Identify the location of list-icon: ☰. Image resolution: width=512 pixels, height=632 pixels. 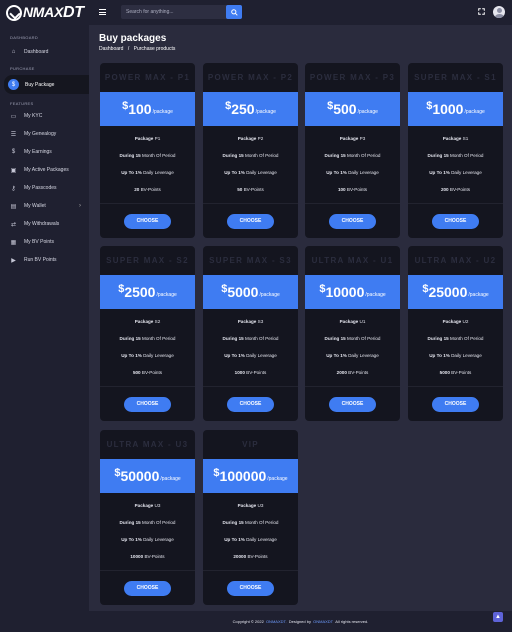
(13, 134).